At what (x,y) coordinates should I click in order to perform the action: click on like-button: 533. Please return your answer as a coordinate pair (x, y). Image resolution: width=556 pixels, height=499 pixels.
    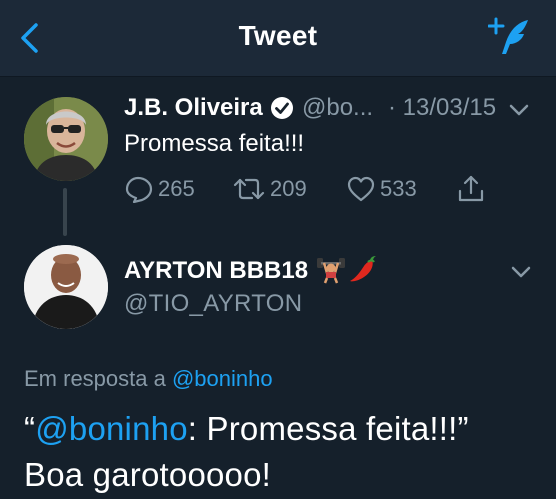
    Looking at the image, I should click on (381, 189).